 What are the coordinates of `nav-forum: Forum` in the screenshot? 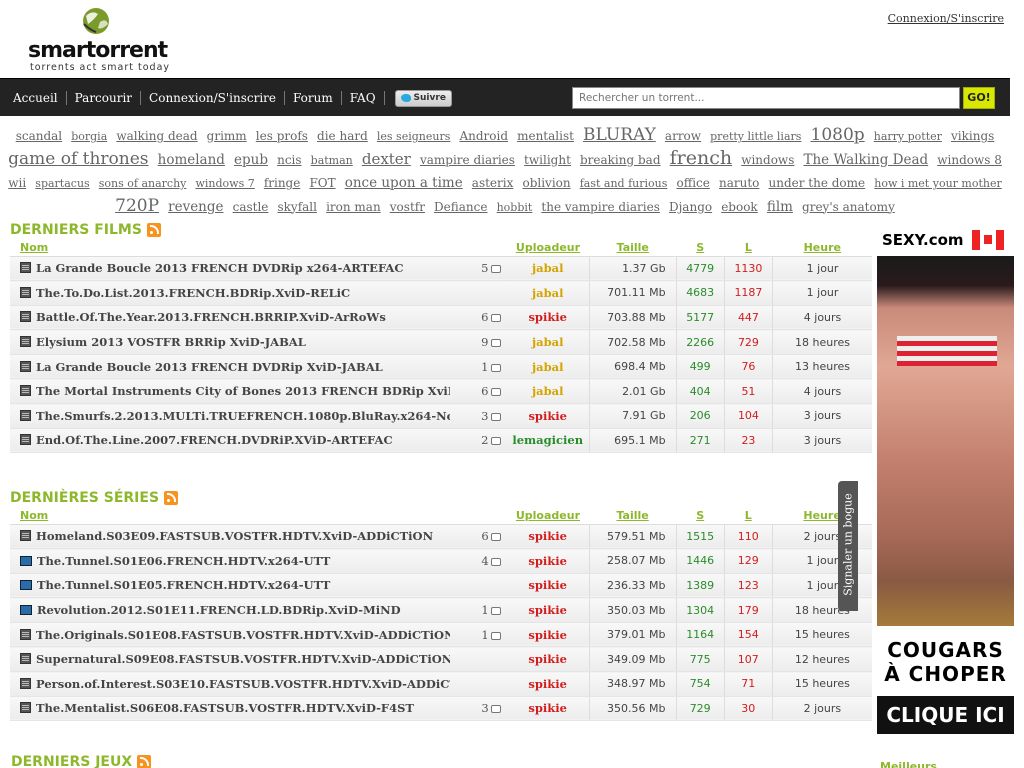 It's located at (313, 98).